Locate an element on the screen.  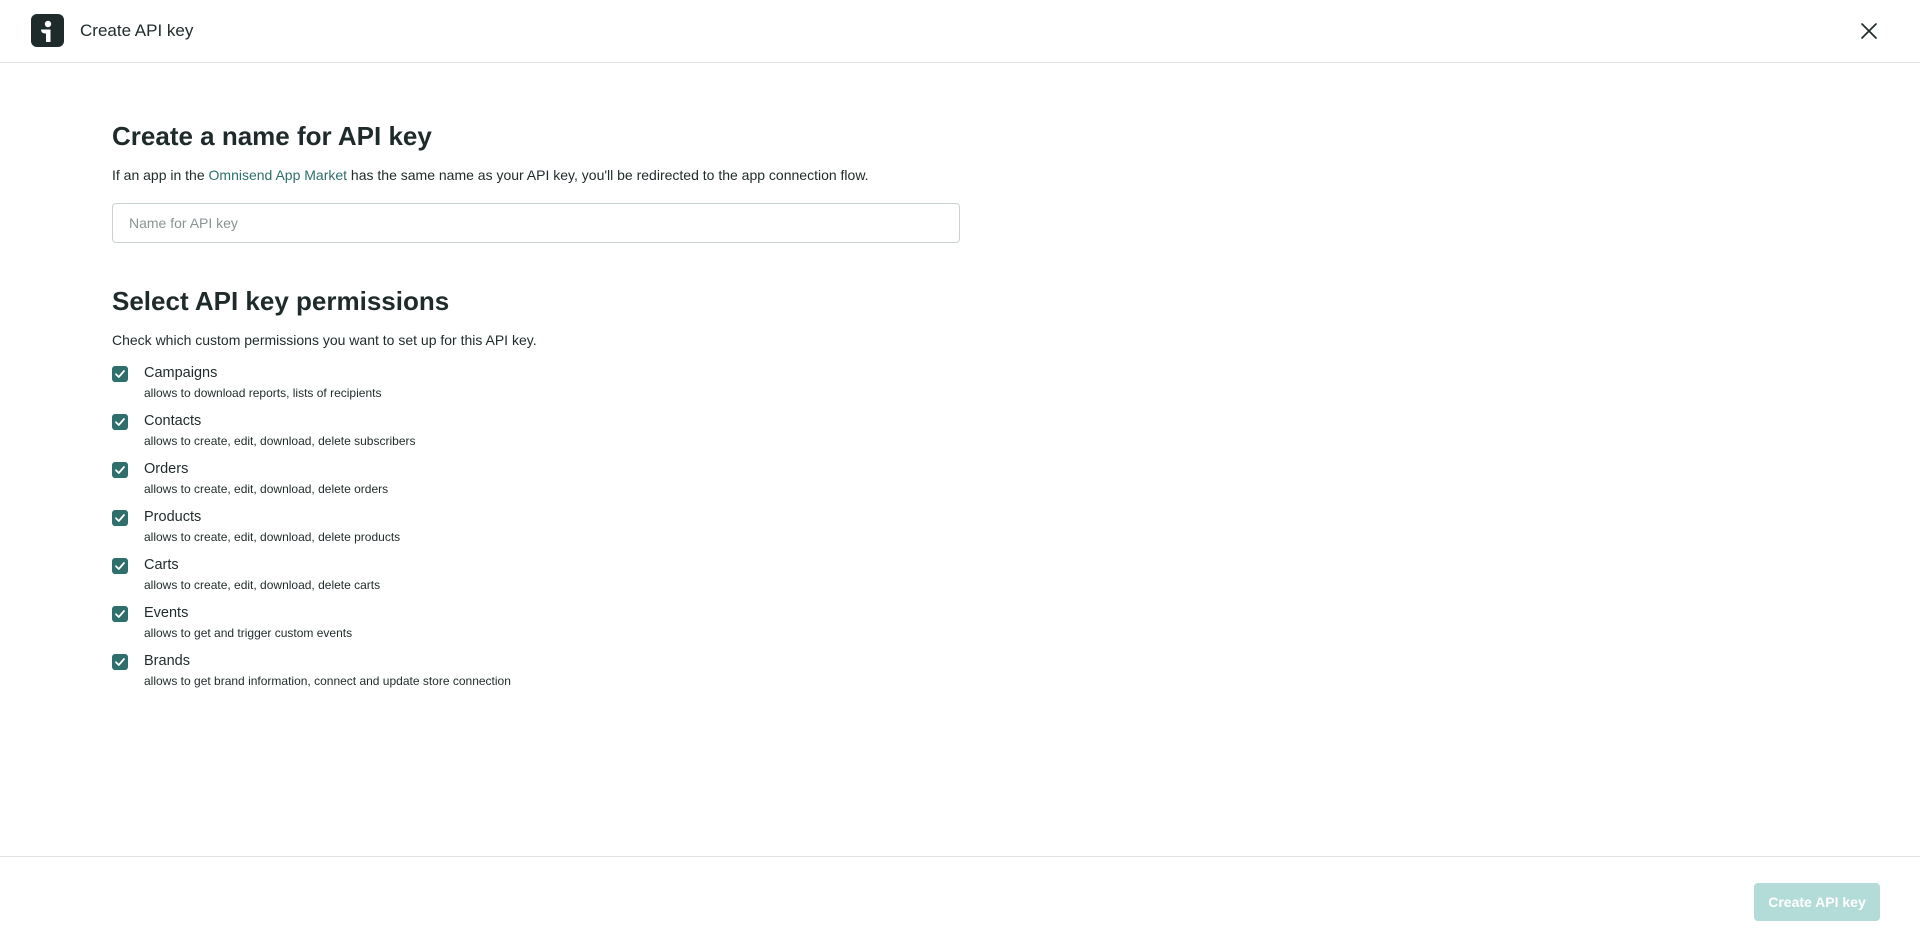
orders-checkbox is located at coordinates (120, 470).